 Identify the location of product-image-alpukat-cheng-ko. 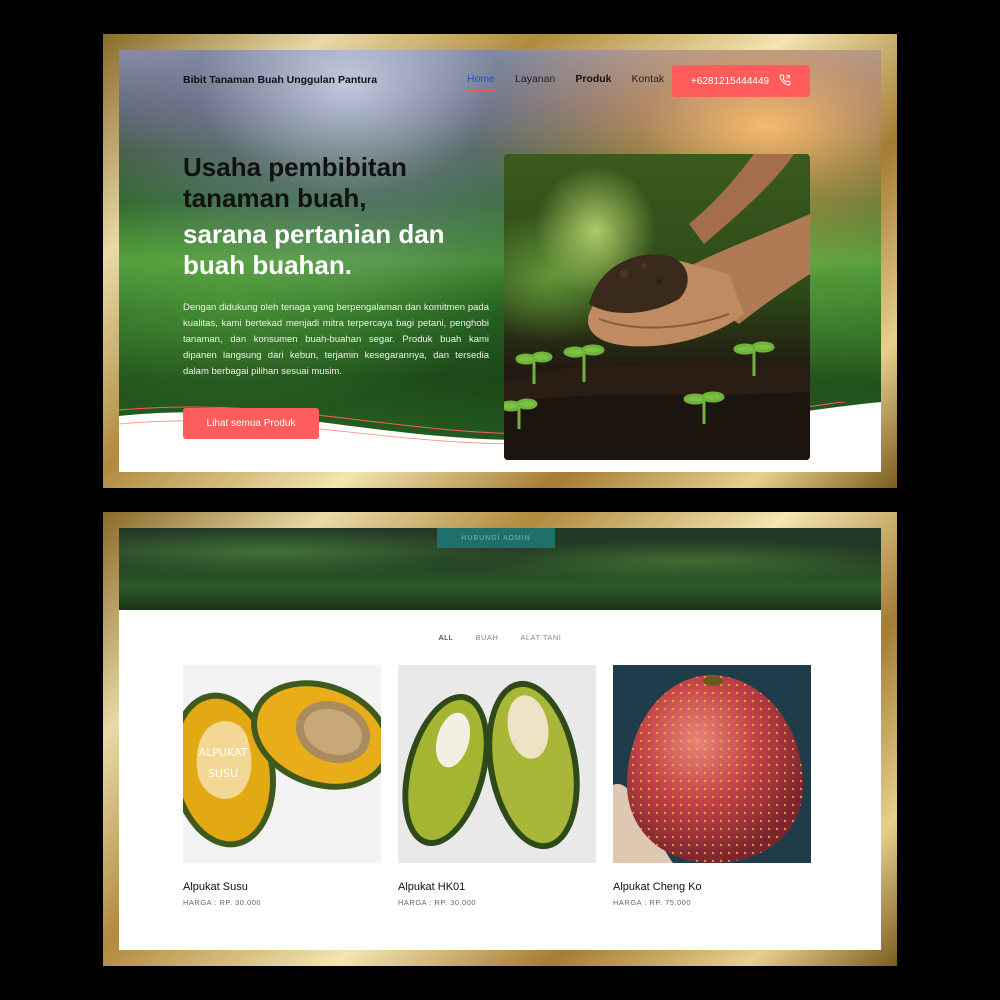
(712, 764).